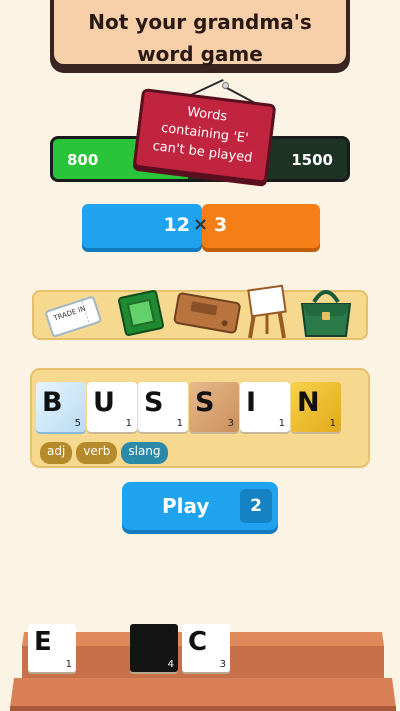  I want to click on items-shelf: TRADE IN, so click(200, 313).